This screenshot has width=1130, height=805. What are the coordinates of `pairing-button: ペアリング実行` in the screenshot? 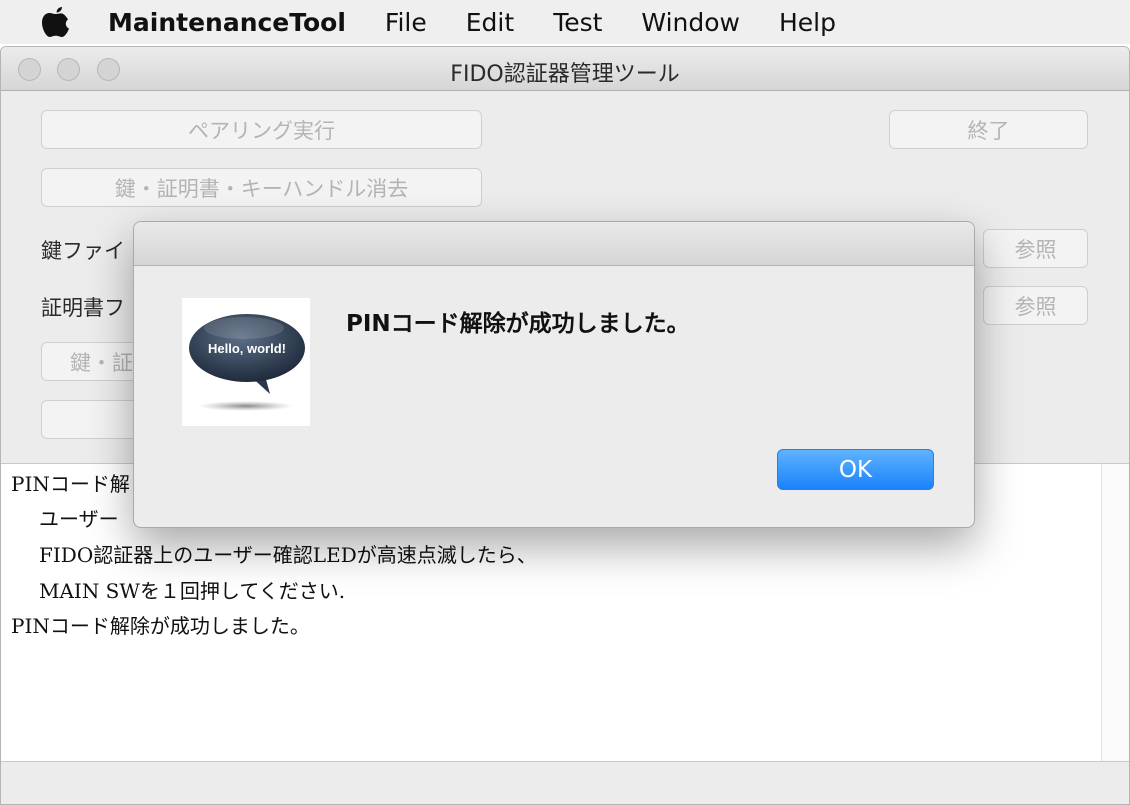 It's located at (261, 129).